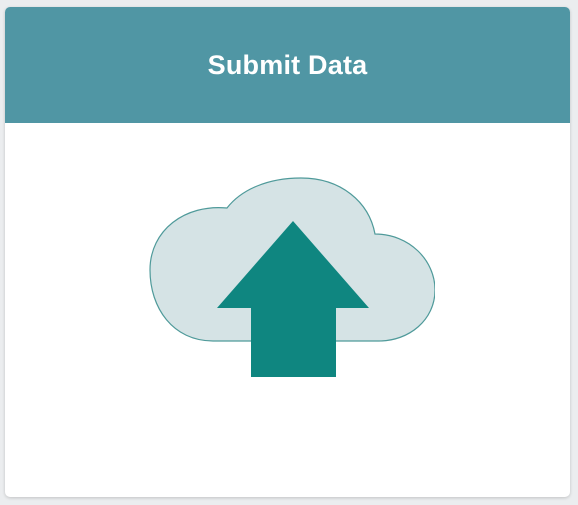  I want to click on card-title: Submit Data, so click(287, 64).